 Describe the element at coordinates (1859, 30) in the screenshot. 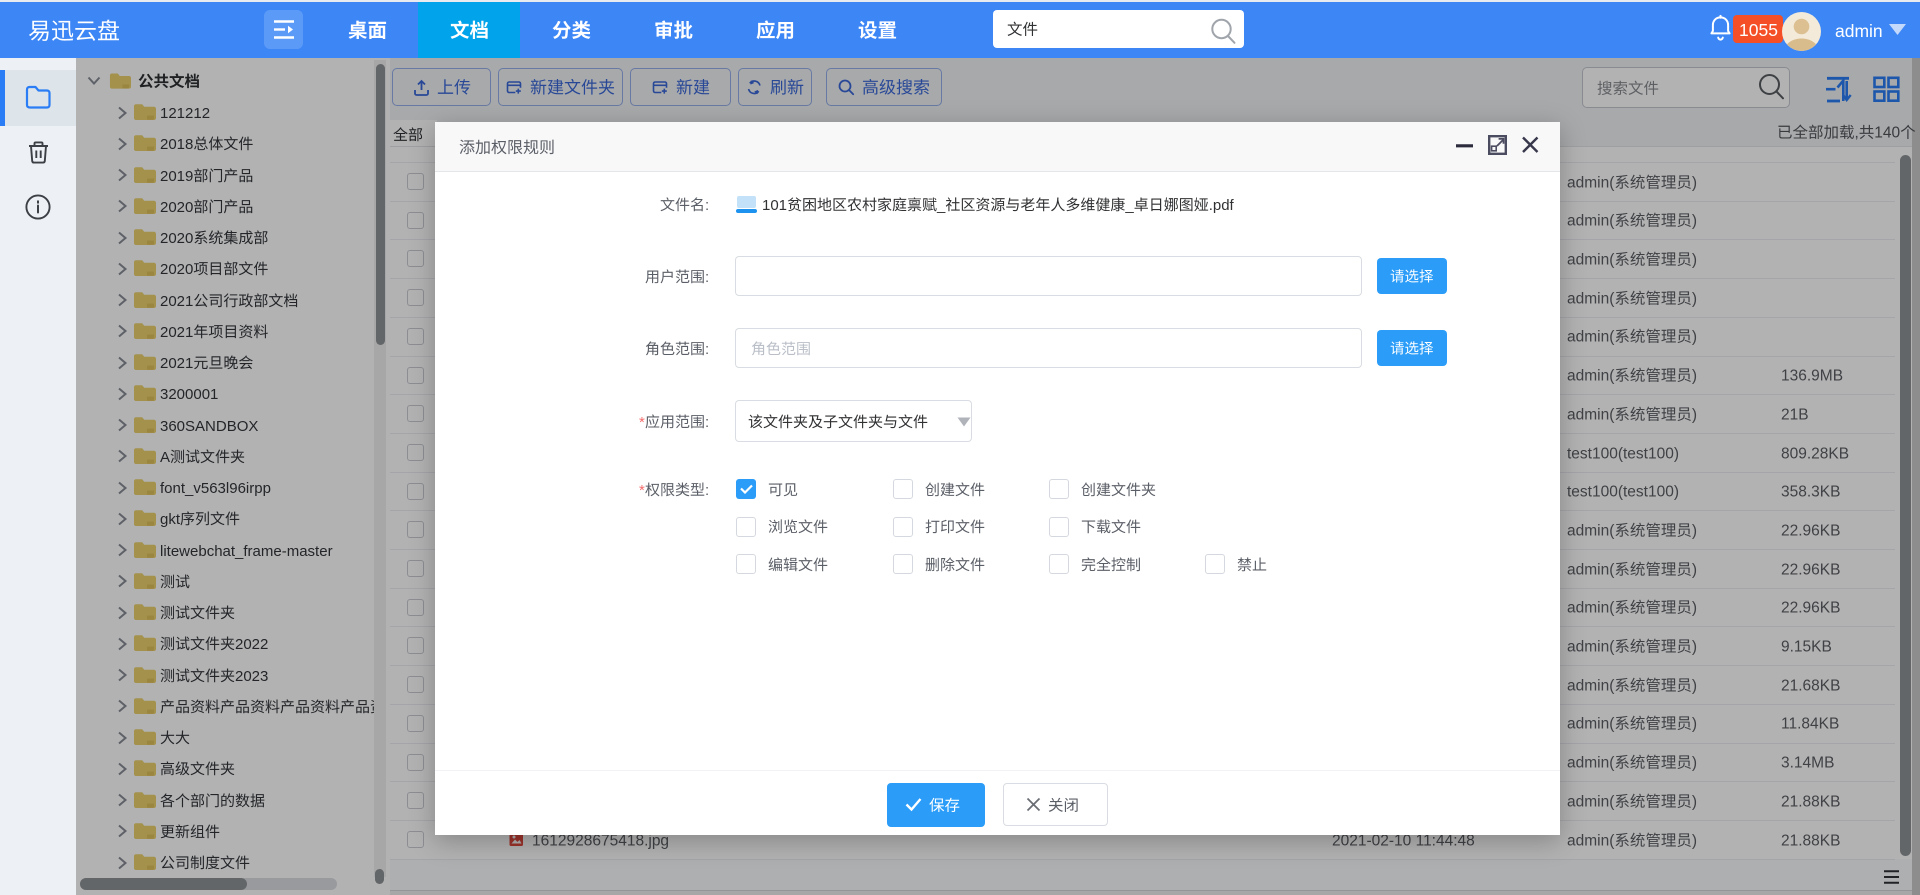

I see `svg-text: admin` at that location.